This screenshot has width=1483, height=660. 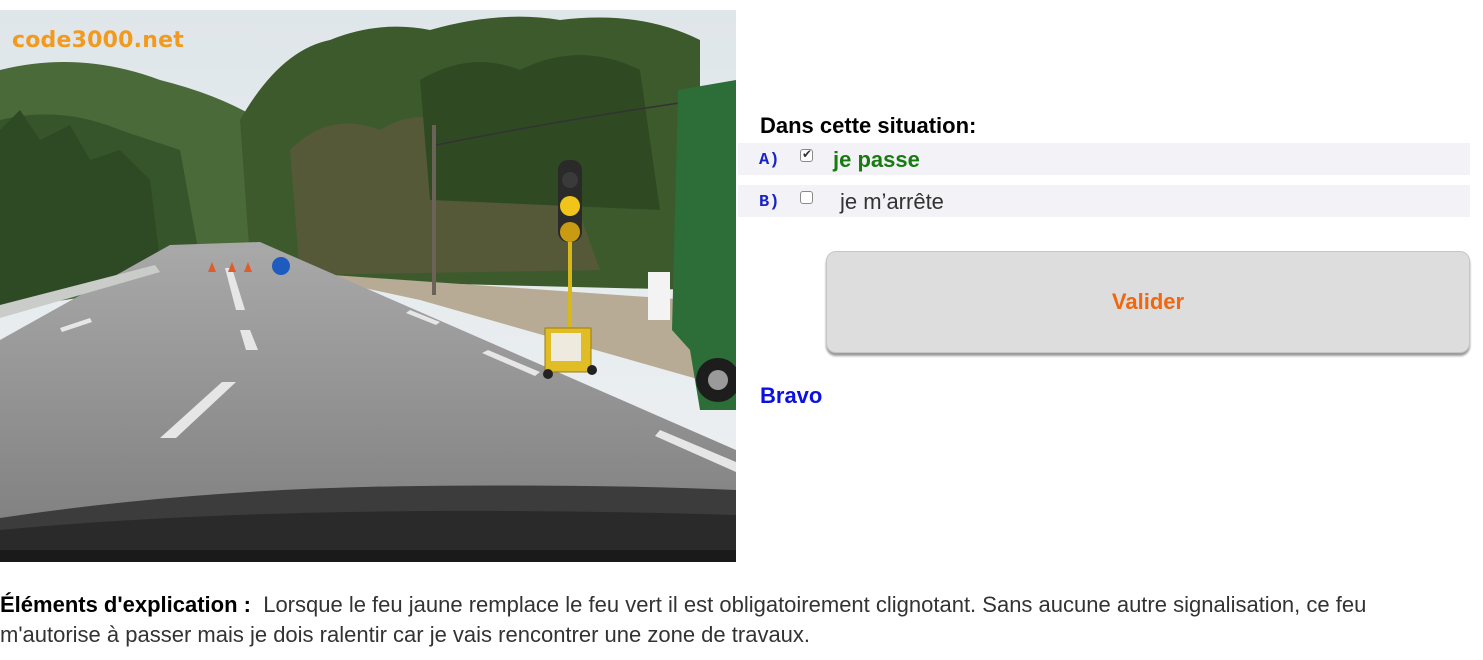 What do you see at coordinates (98, 40) in the screenshot?
I see `site-watermark: code3000.net` at bounding box center [98, 40].